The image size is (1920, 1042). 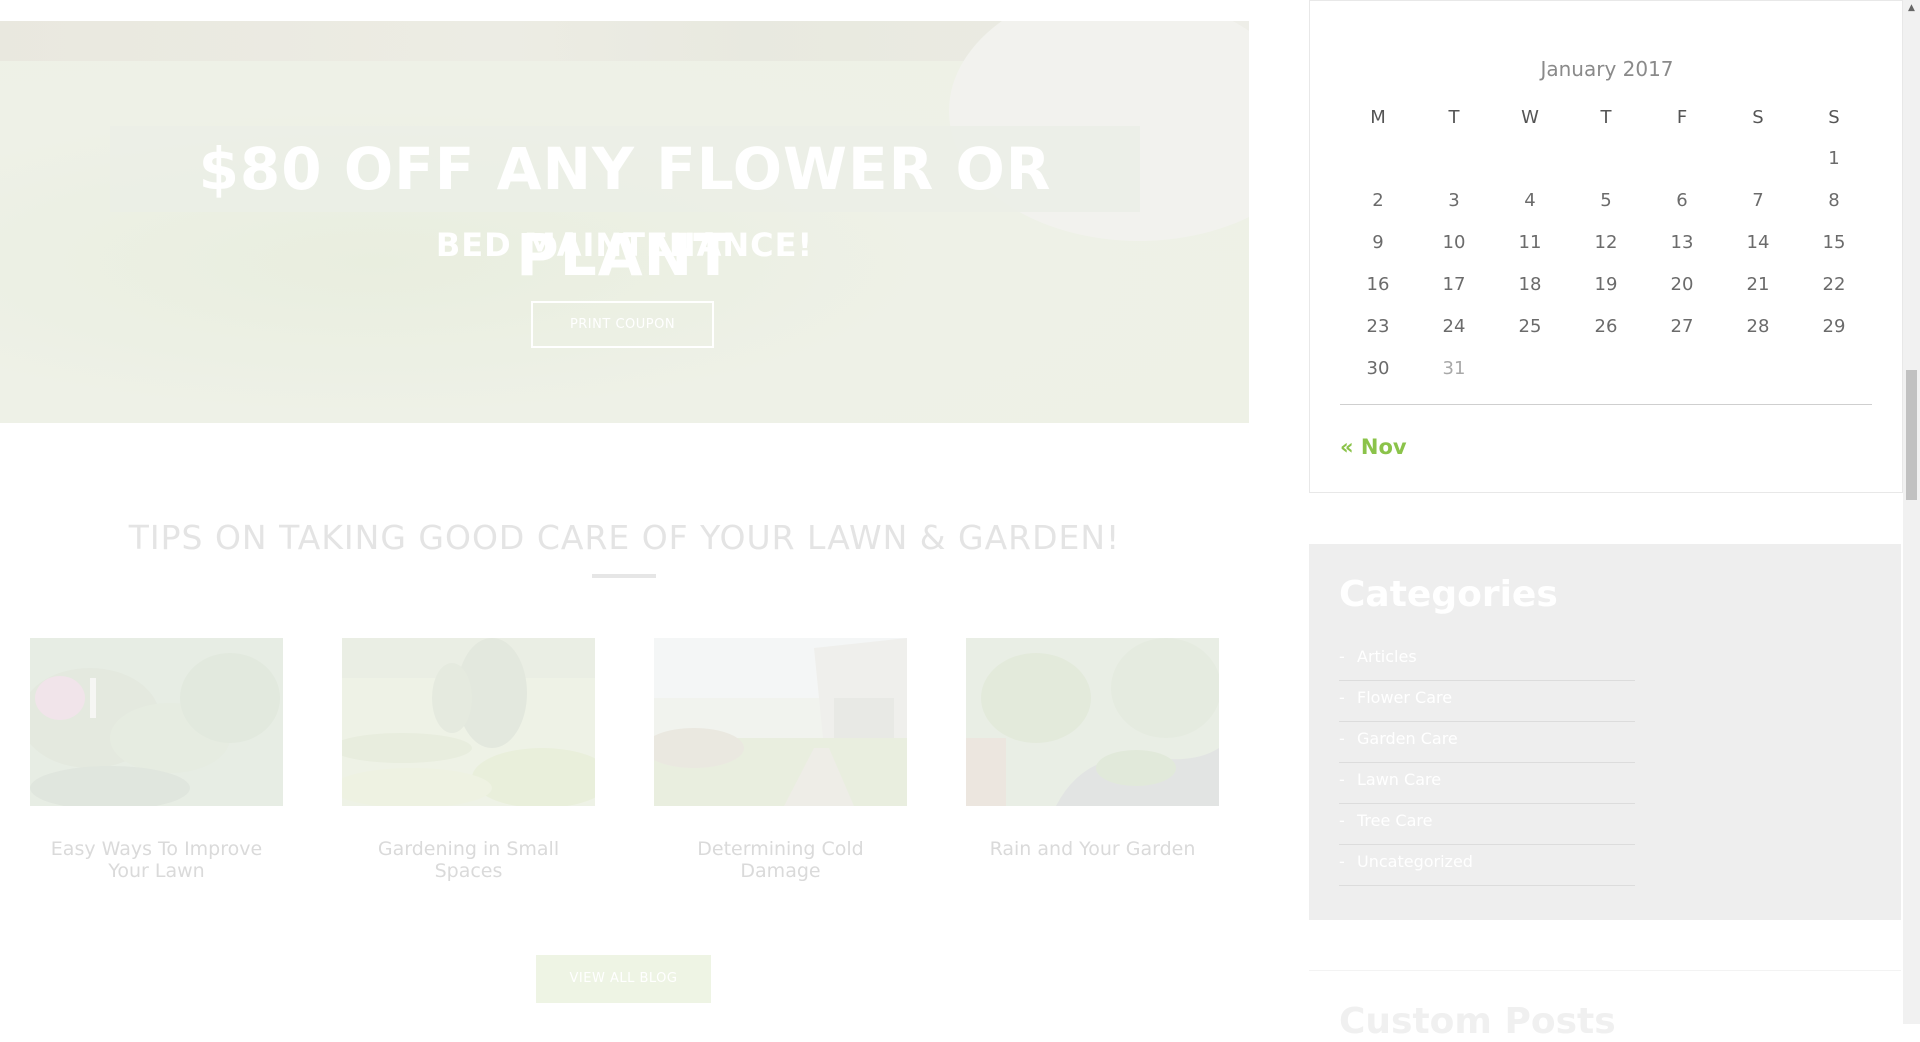 I want to click on hero-title: $80 OFF ANY FLOWER OR PLANT, so click(x=625, y=207).